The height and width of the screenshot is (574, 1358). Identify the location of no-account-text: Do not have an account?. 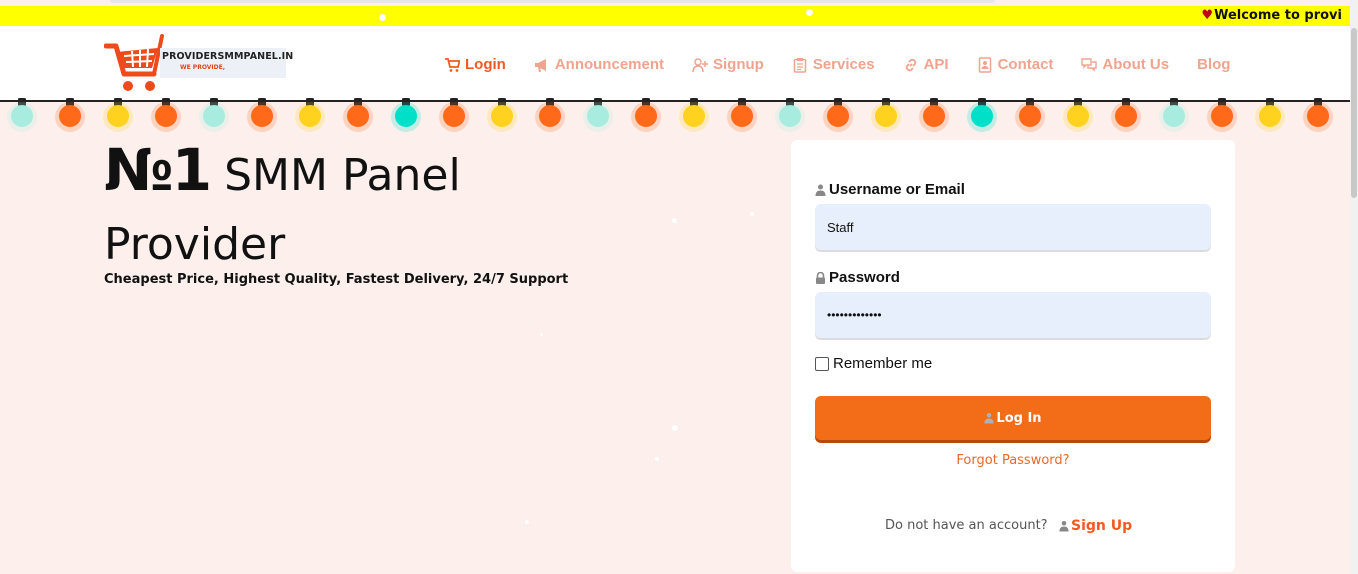
(966, 525).